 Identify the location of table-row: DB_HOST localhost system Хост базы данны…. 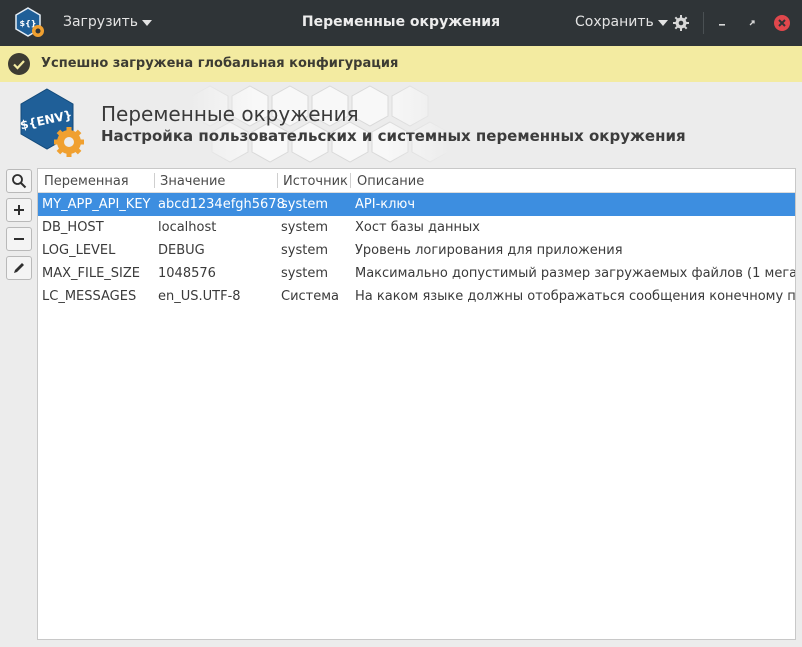
(416, 227).